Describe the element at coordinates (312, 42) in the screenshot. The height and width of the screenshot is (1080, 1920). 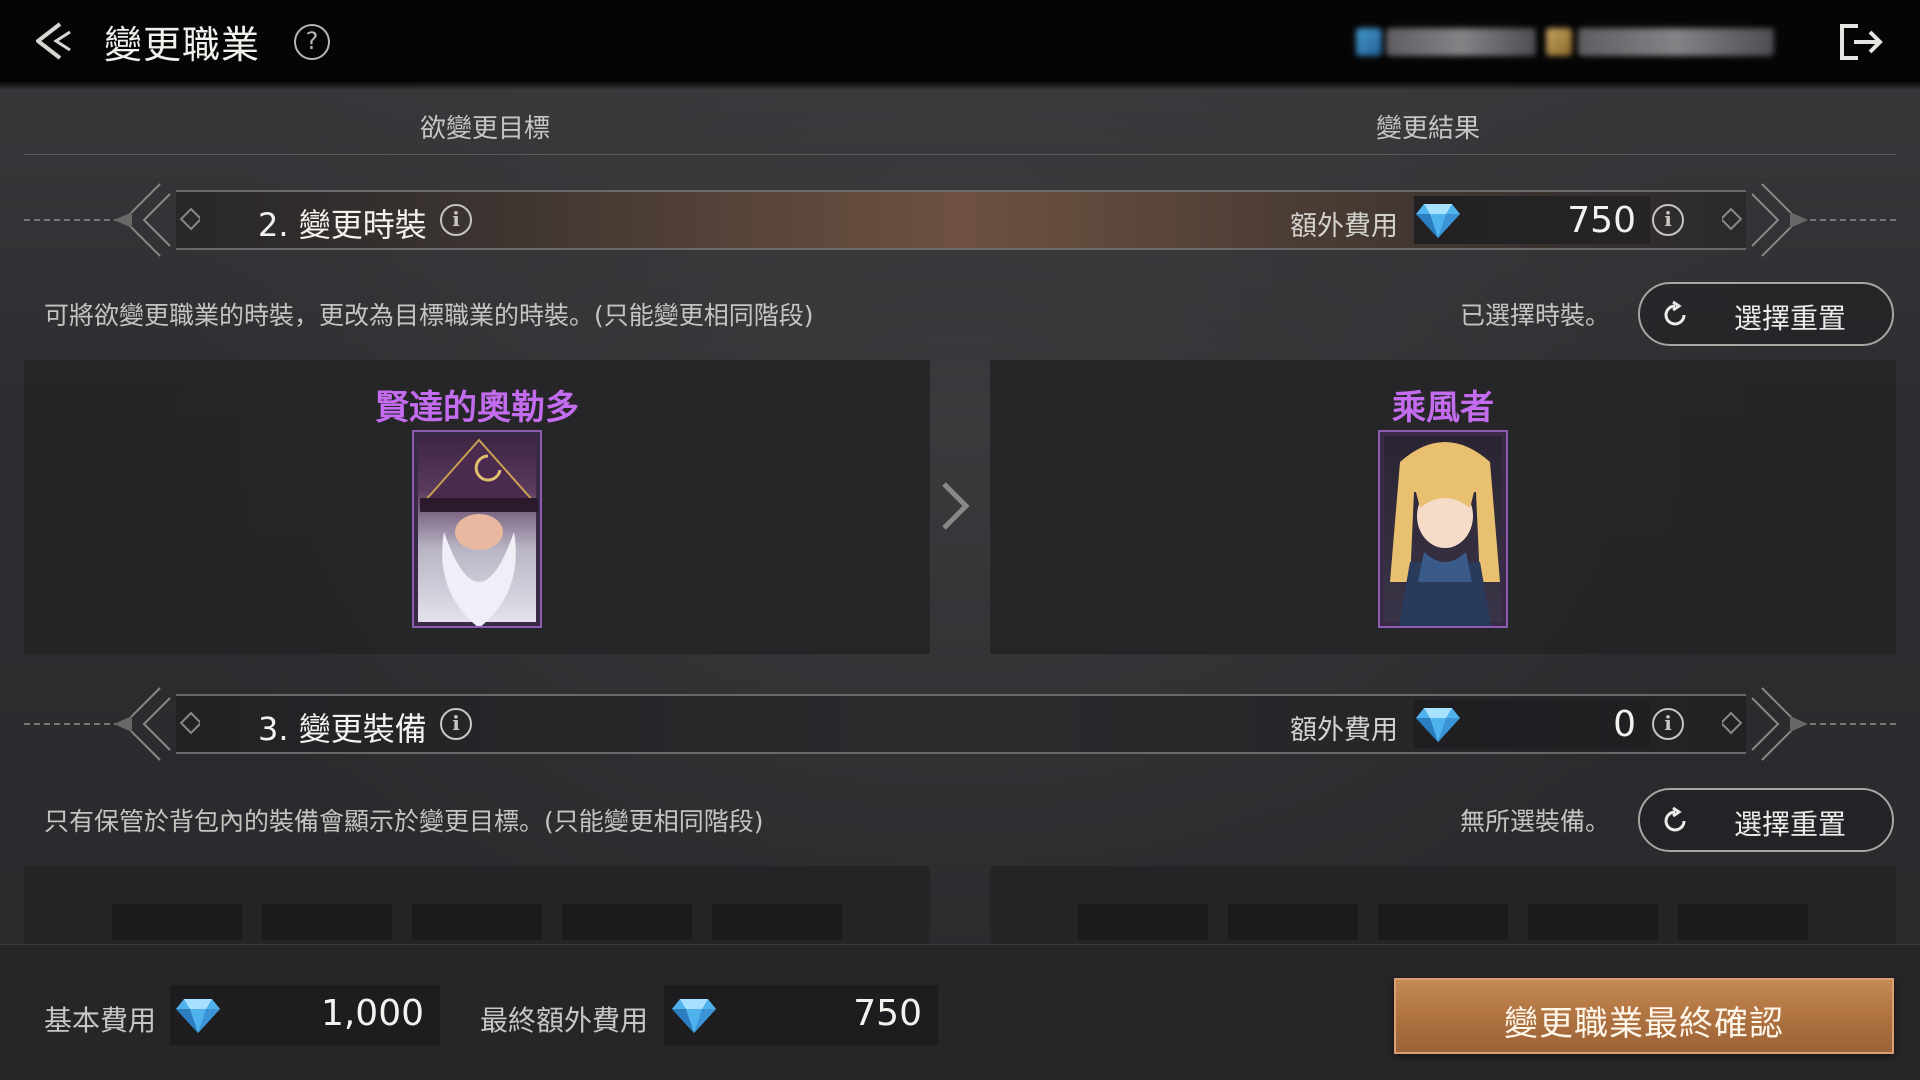
I see `question-icon: ?` at that location.